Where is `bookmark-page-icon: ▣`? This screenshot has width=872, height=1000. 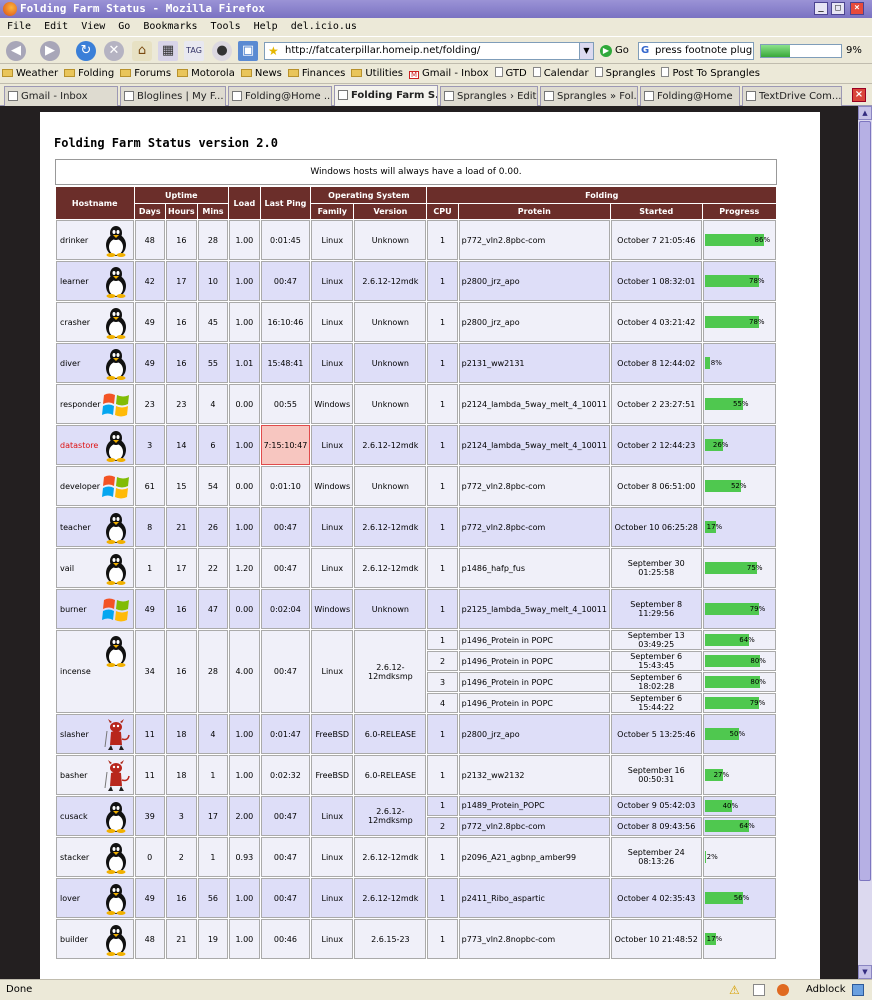
bookmark-page-icon: ▣ is located at coordinates (248, 51).